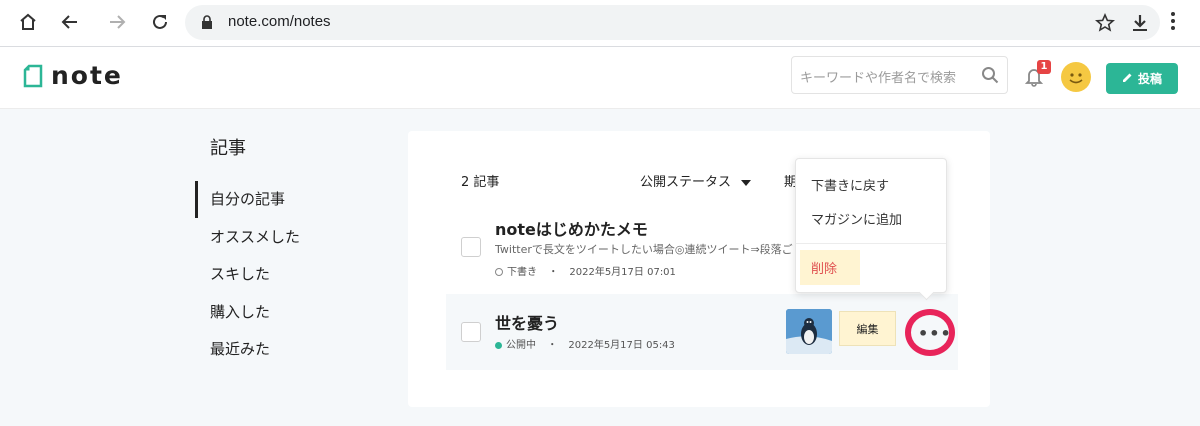 Image resolution: width=1200 pixels, height=426 pixels. What do you see at coordinates (285, 200) in the screenshot?
I see `sidebar-item-my-articles: 自分の記事` at bounding box center [285, 200].